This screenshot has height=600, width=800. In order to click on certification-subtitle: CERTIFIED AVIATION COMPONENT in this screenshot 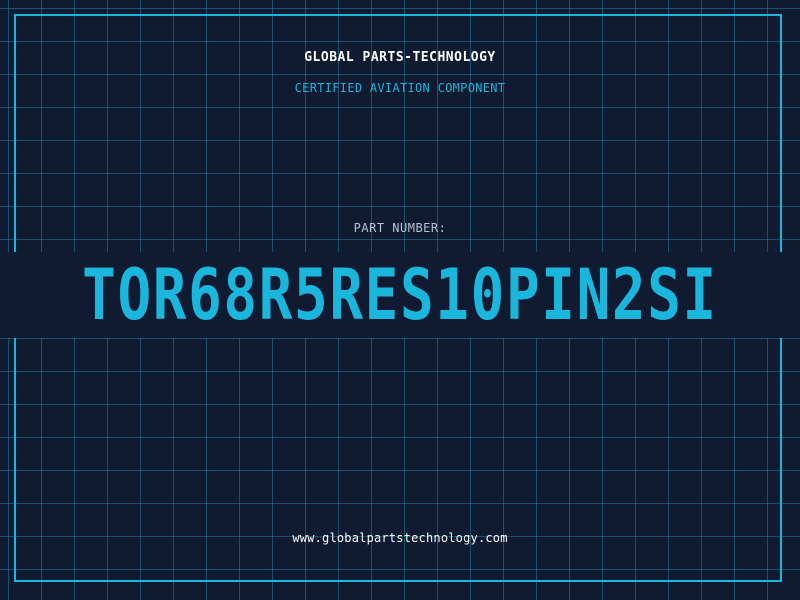, I will do `click(400, 88)`.